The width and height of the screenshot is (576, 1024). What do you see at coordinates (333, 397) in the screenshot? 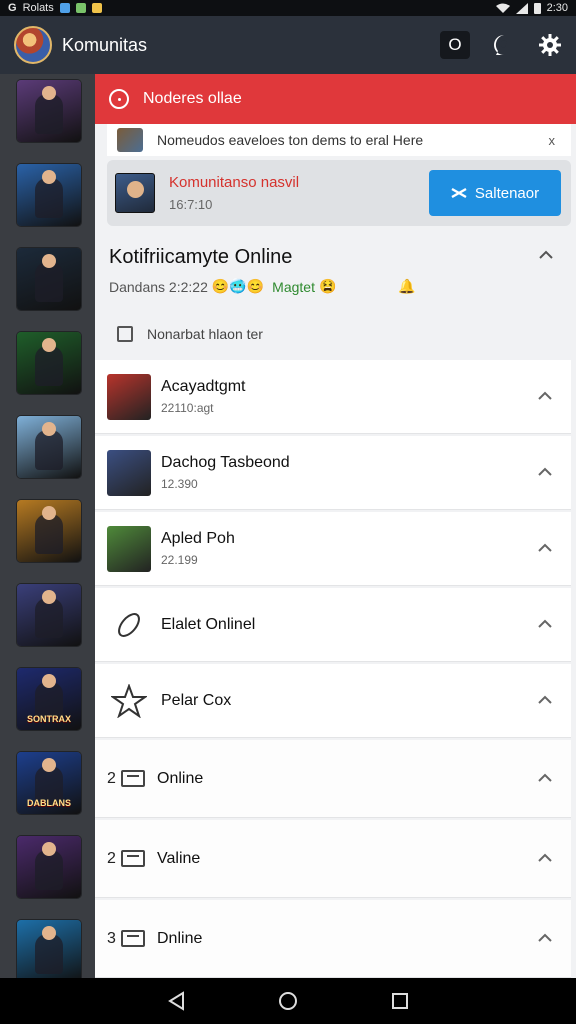
I see `list-item: Acayadtgmt 22110:agt` at bounding box center [333, 397].